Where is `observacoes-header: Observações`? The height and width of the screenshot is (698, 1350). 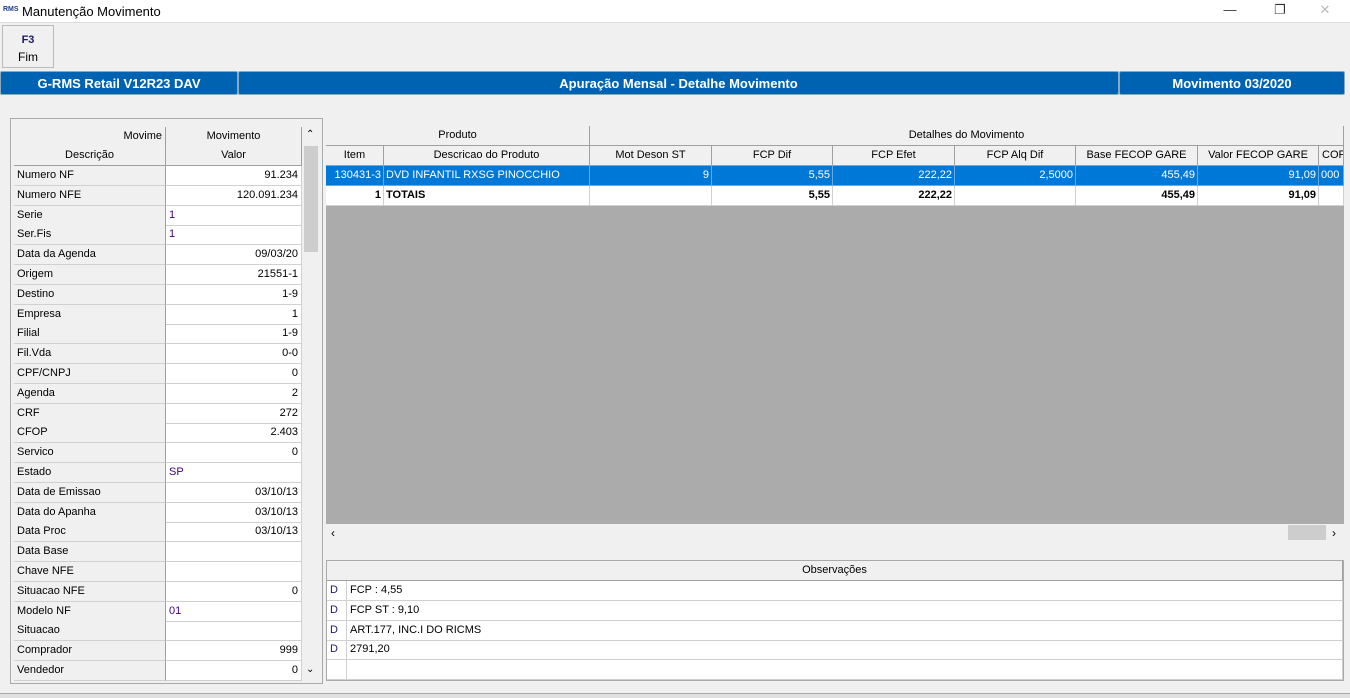
observacoes-header: Observações is located at coordinates (835, 571).